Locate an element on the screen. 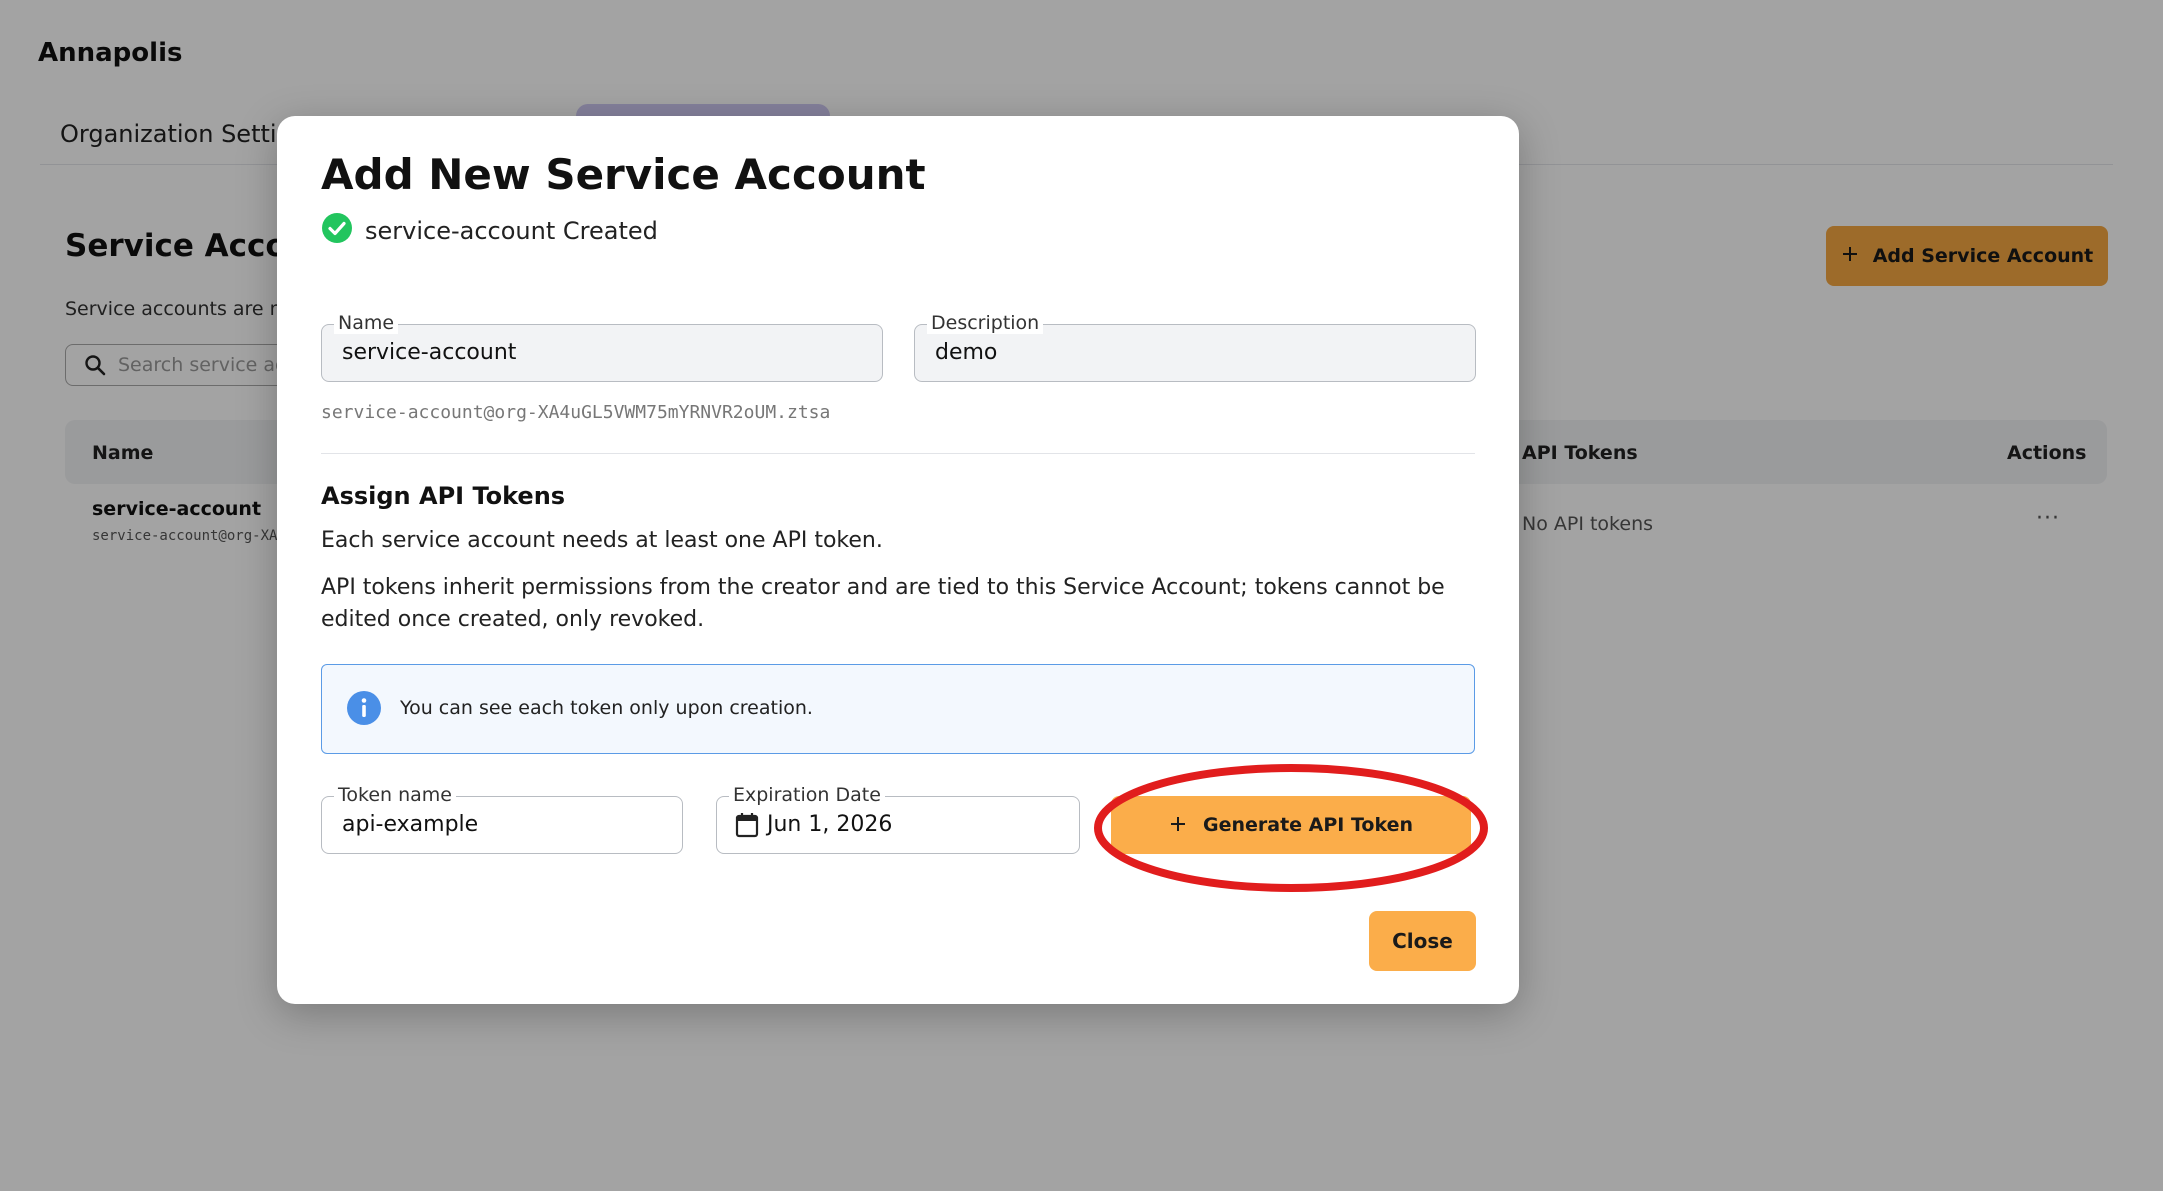 This screenshot has width=2163, height=1191. generate-api-token-button: Generate API Token is located at coordinates (1291, 825).